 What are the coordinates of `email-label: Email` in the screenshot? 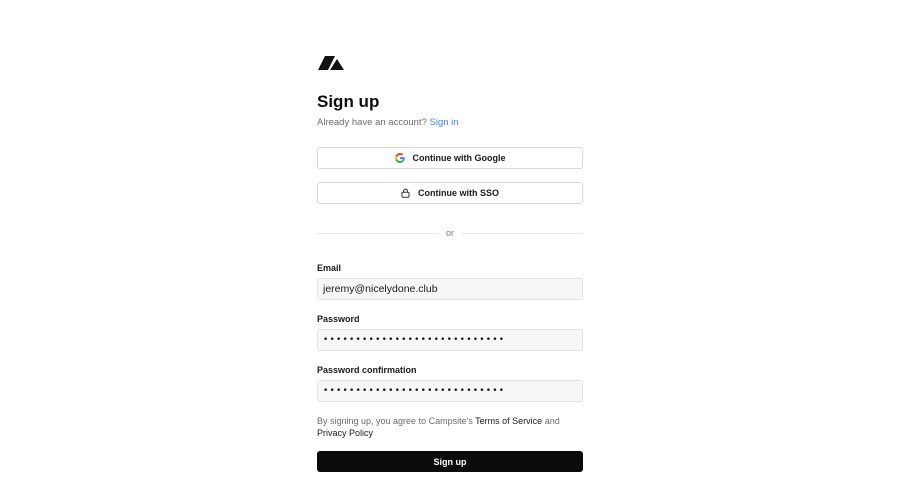 It's located at (329, 268).